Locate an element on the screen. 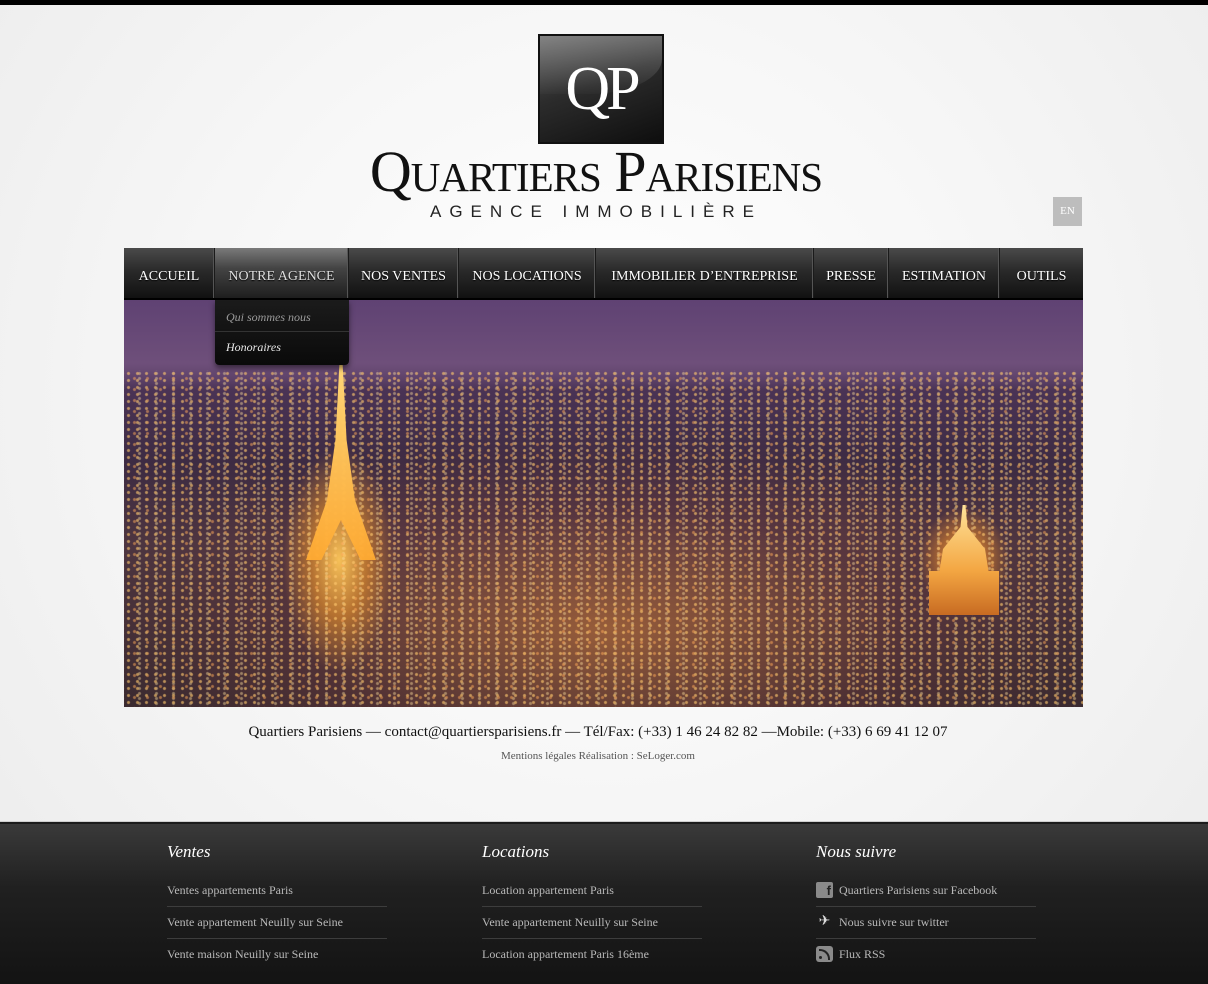 The width and height of the screenshot is (1208, 984). logo-monogram-box: QP is located at coordinates (601, 89).